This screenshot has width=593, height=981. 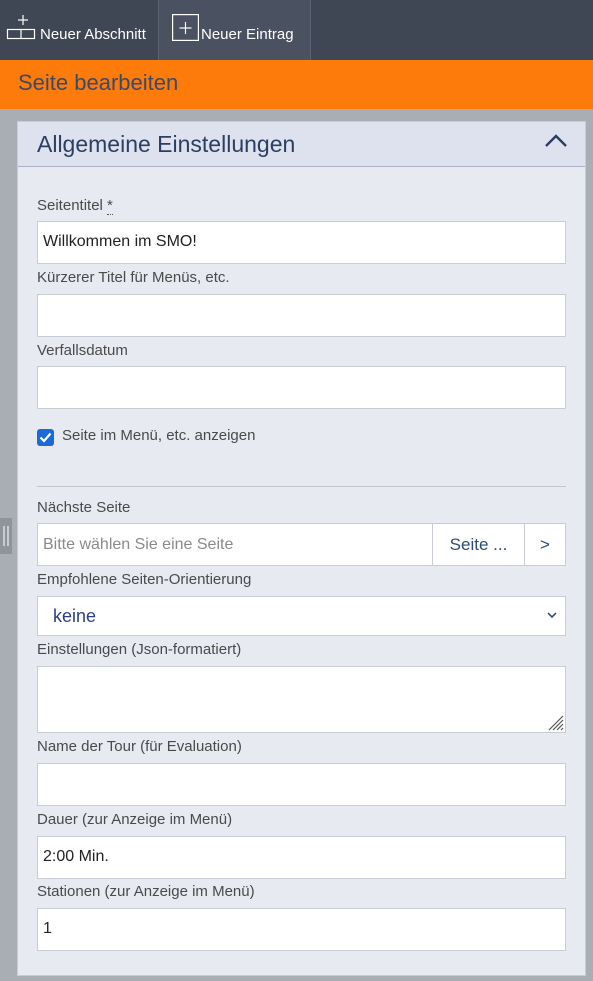 I want to click on page-header: Seite bearbeiten, so click(x=296, y=84).